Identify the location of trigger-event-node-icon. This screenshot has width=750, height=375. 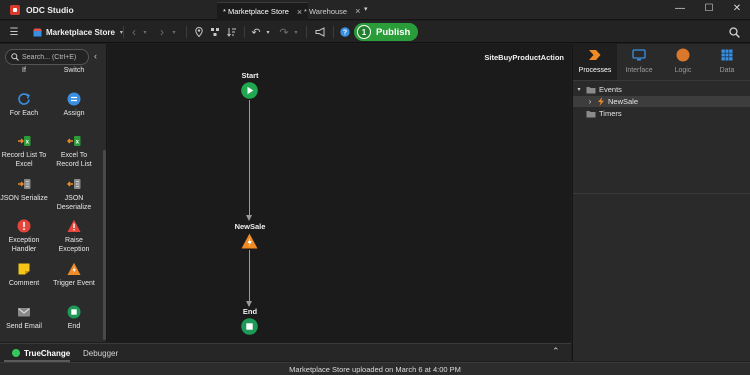
(249, 241).